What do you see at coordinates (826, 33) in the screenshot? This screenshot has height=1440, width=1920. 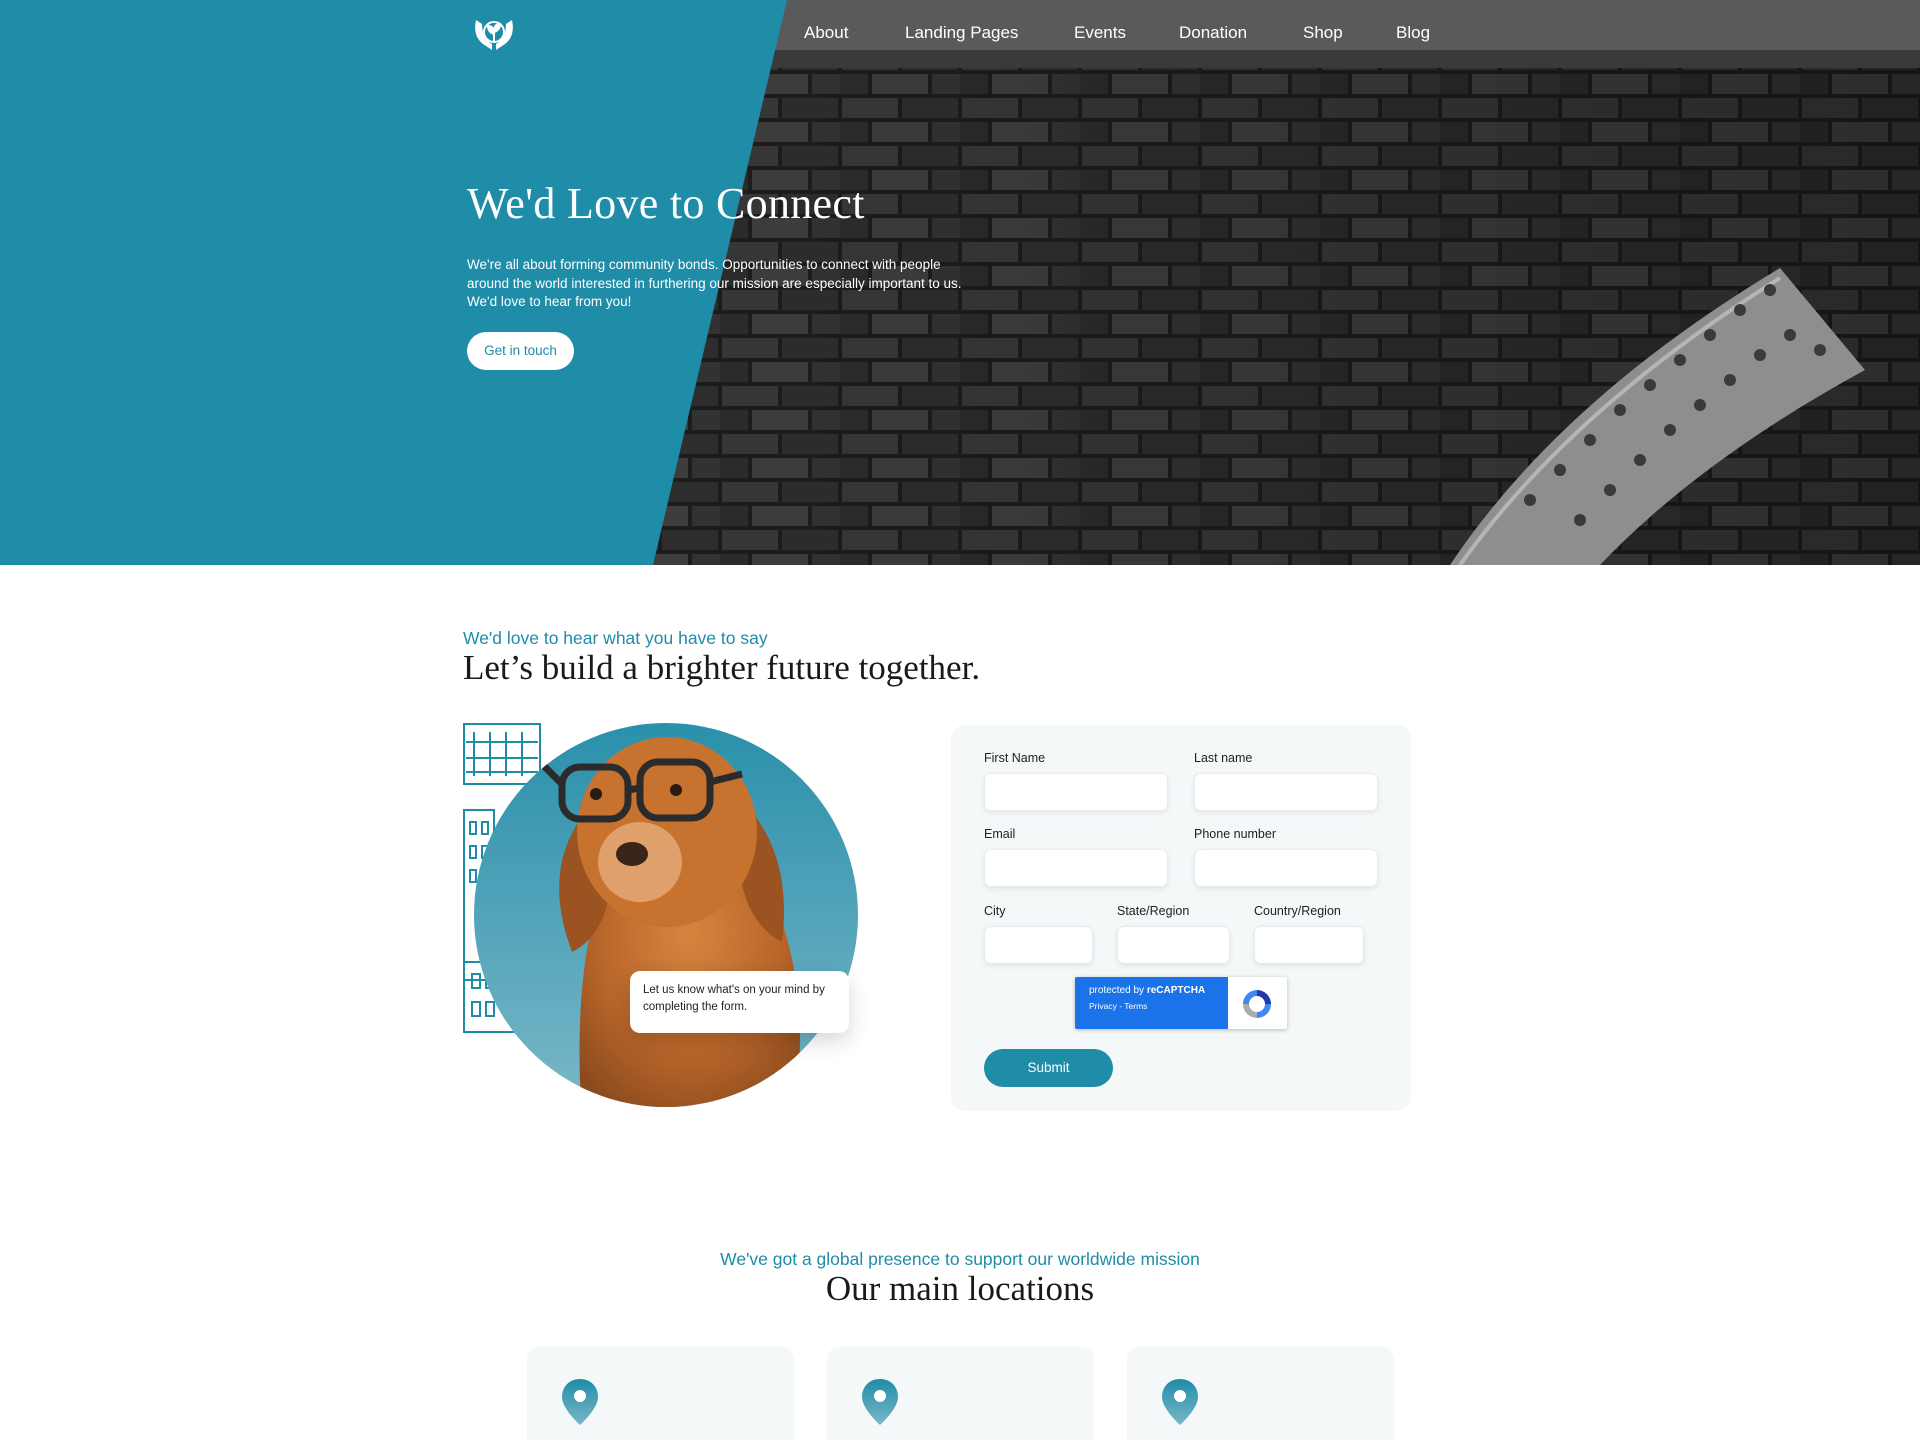 I see `nav-item-about: About` at bounding box center [826, 33].